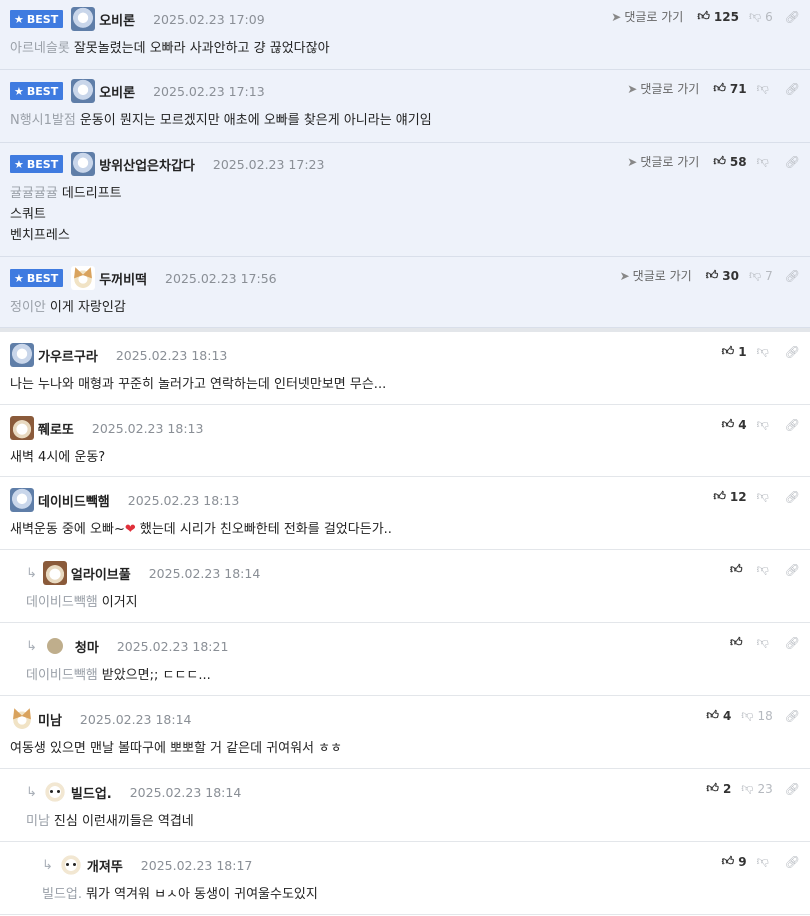 The width and height of the screenshot is (810, 916). What do you see at coordinates (43, 120) in the screenshot?
I see `mention: N행시1발점` at bounding box center [43, 120].